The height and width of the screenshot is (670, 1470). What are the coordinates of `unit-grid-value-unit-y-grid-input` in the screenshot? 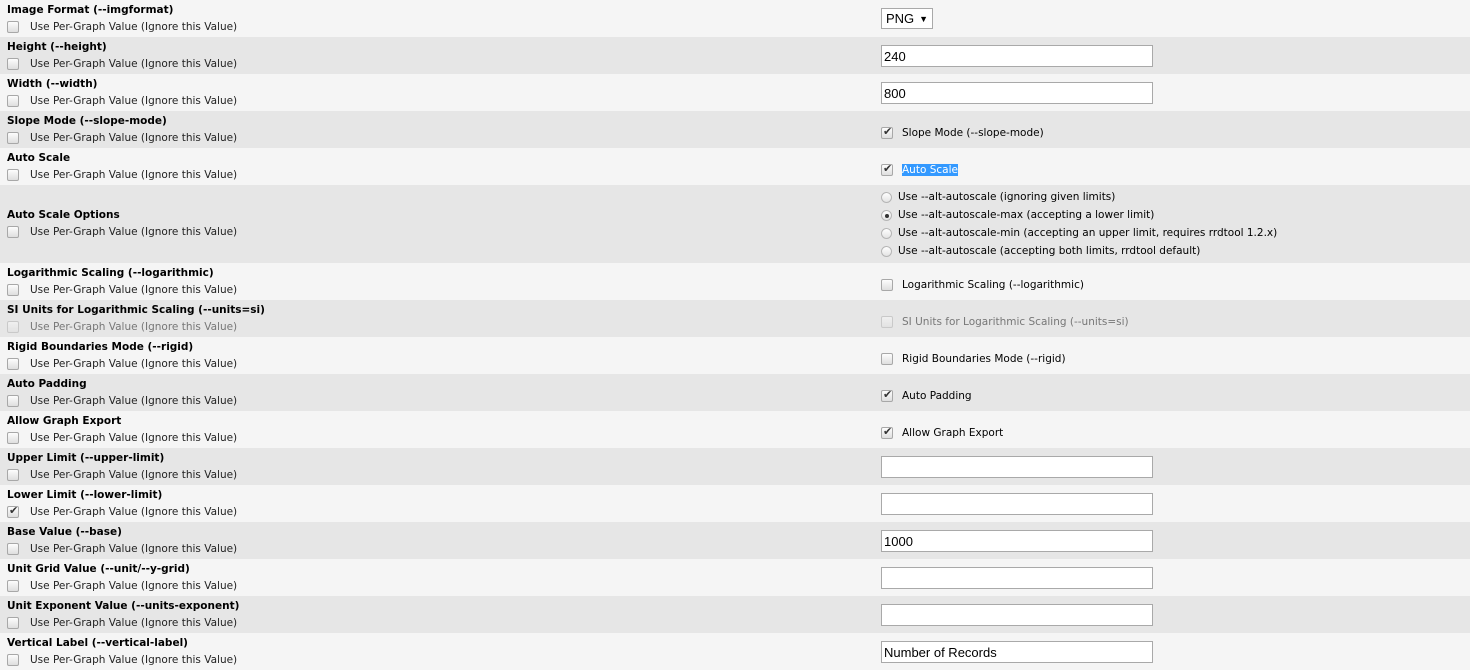 It's located at (1017, 577).